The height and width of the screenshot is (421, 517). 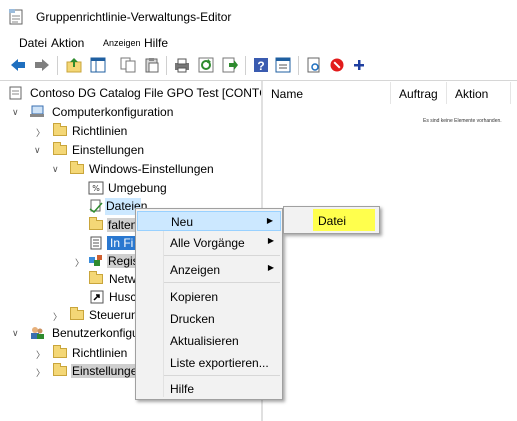 I want to click on tree-item-umgebung: % Umgebung, so click(x=130, y=188).